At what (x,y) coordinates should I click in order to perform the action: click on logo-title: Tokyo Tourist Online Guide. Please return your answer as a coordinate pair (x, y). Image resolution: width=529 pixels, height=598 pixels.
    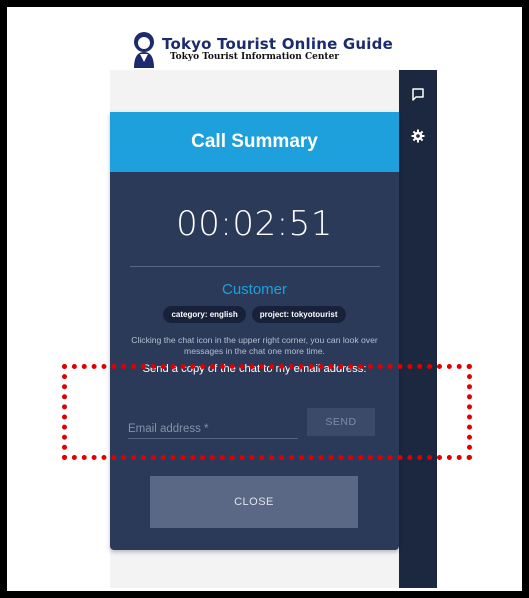
    Looking at the image, I should click on (277, 43).